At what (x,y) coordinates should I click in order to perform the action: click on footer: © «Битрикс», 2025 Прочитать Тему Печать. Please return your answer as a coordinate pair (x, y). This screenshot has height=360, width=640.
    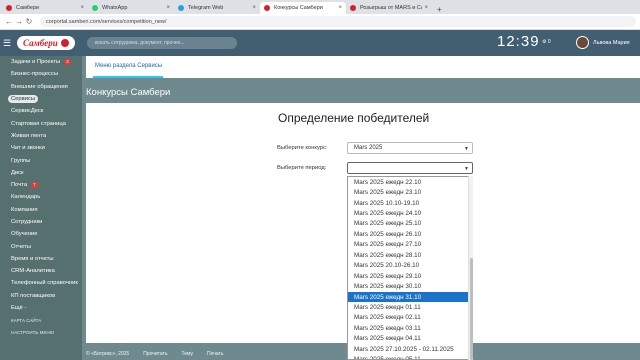
    Looking at the image, I should click on (154, 354).